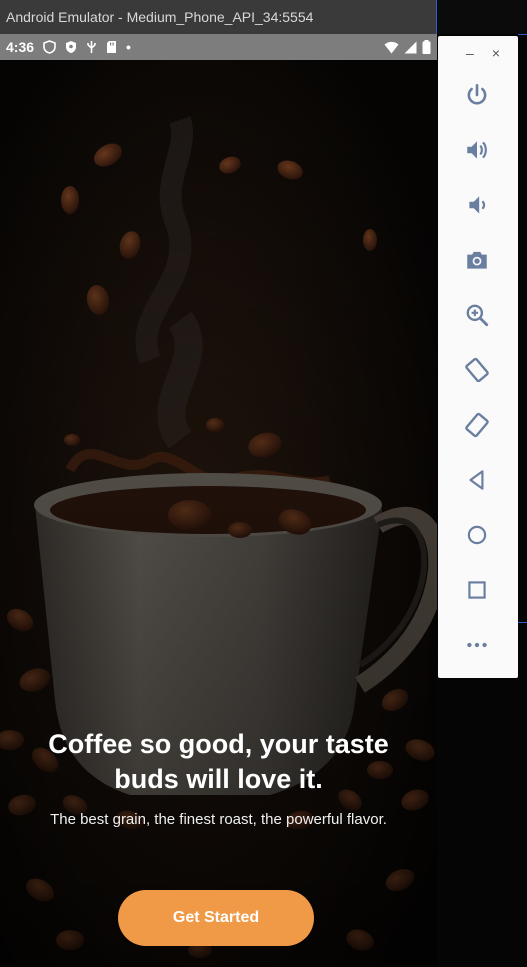 This screenshot has width=527, height=967. Describe the element at coordinates (410, 47) in the screenshot. I see `signal-icon` at that location.